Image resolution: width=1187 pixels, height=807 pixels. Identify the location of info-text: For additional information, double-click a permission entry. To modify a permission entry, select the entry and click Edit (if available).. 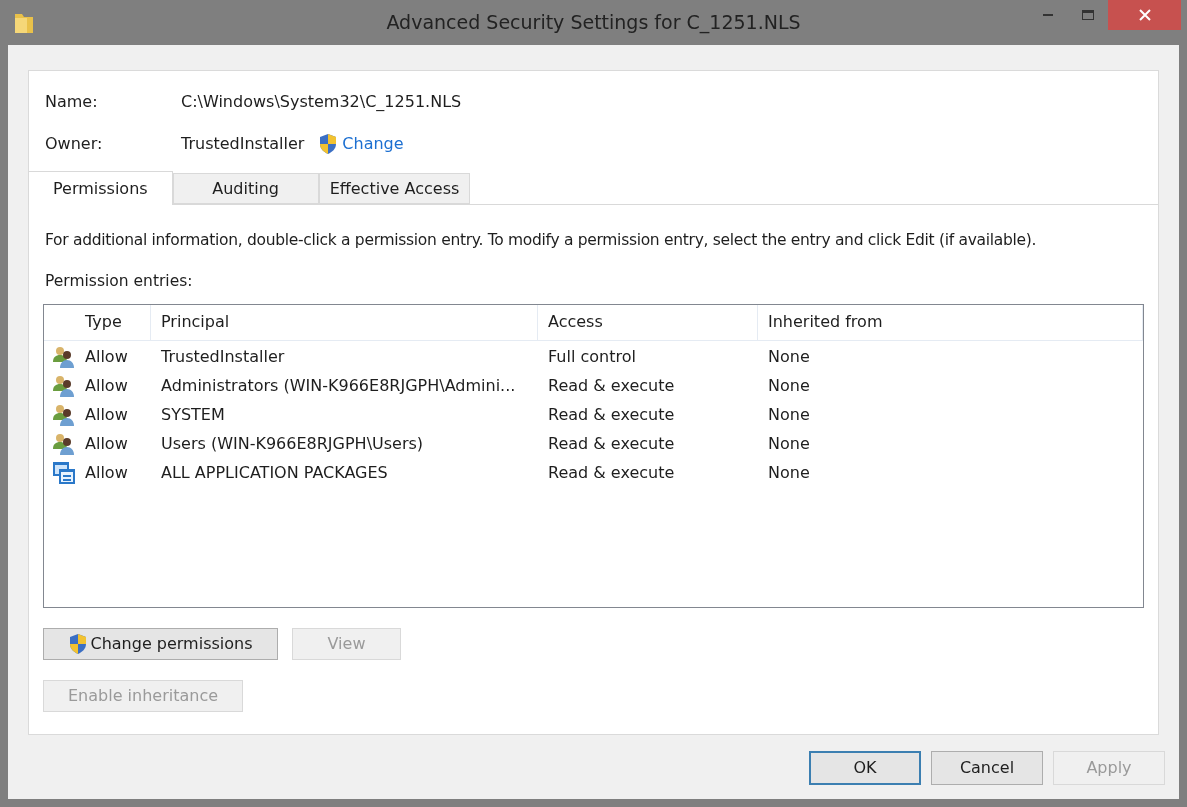
(541, 240).